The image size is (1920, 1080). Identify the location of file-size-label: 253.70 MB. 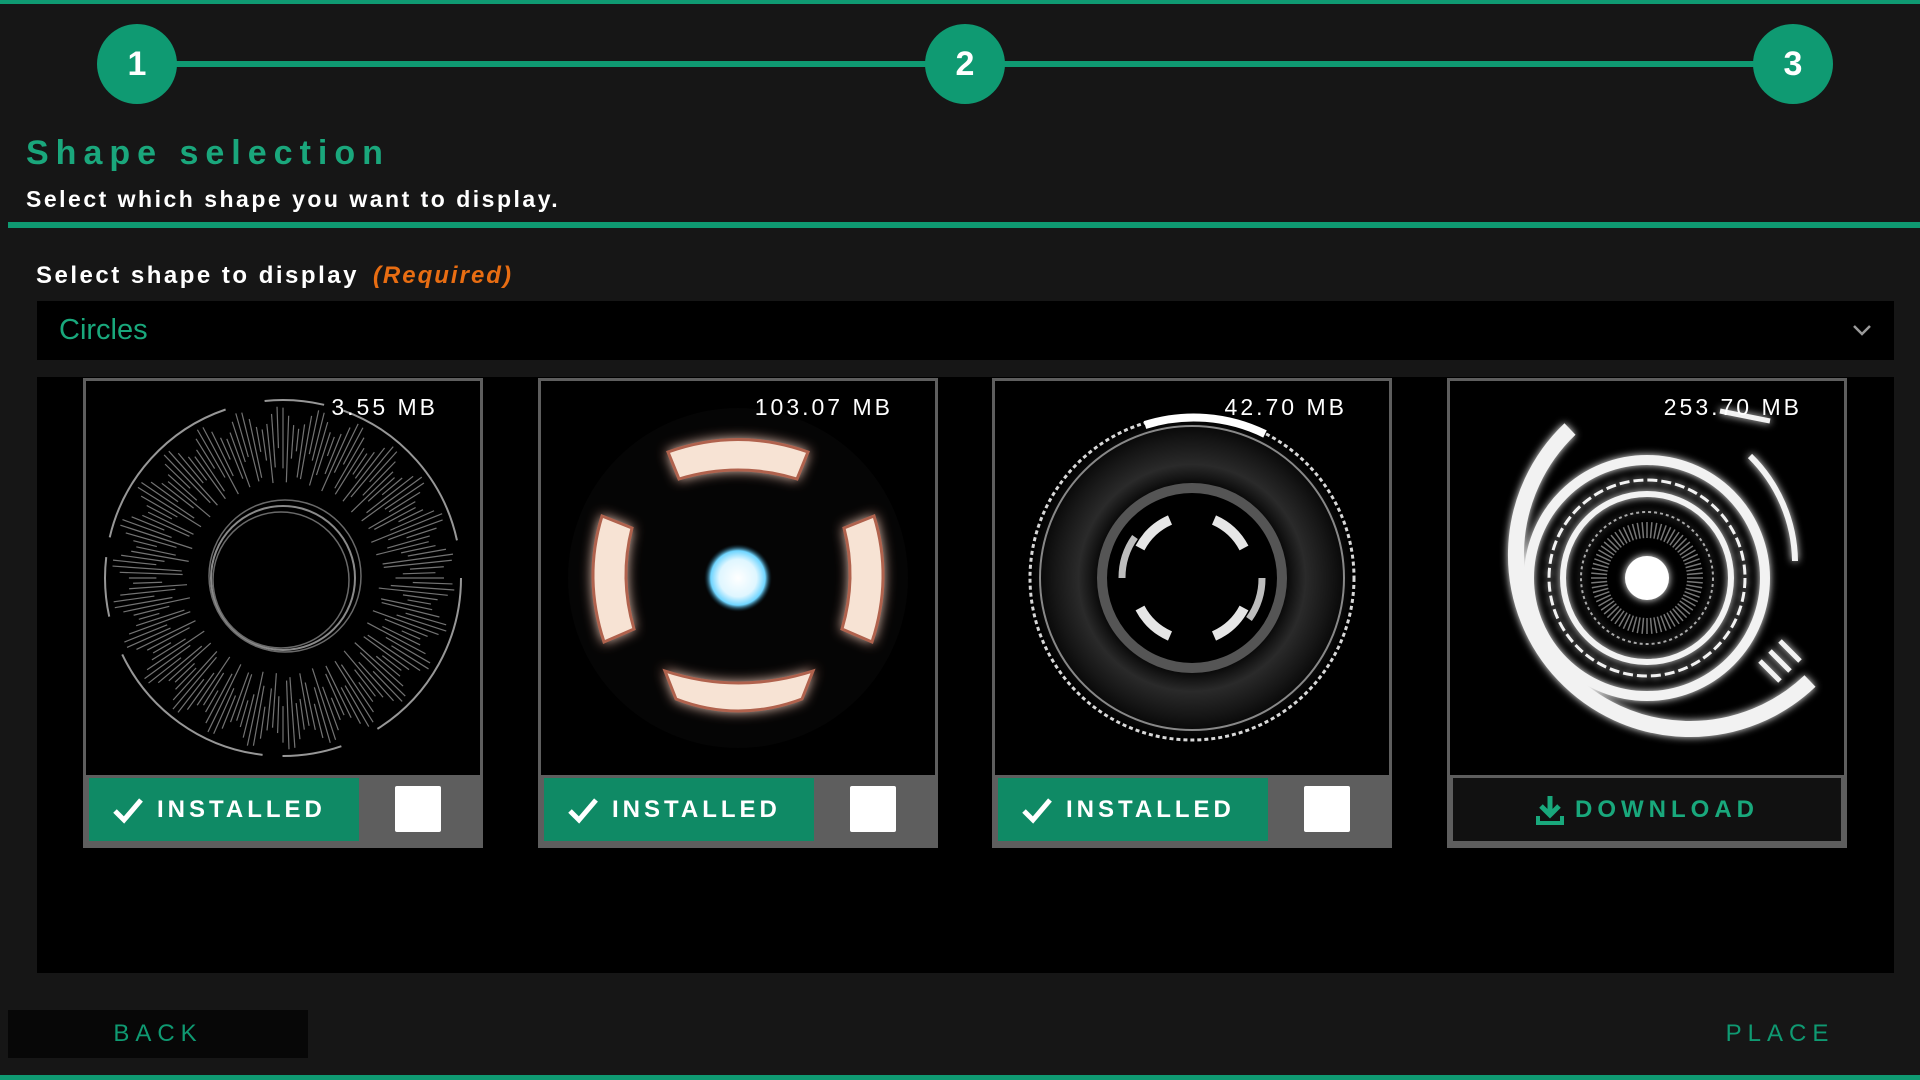
(1732, 407).